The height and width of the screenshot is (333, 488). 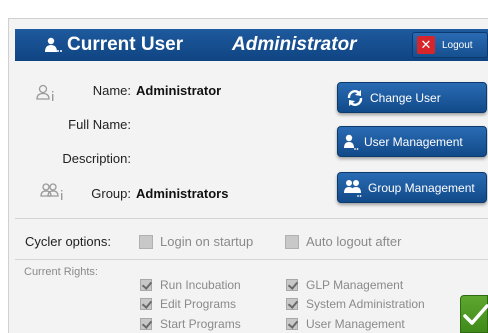 I want to click on right-label: GLP Management, so click(x=355, y=285).